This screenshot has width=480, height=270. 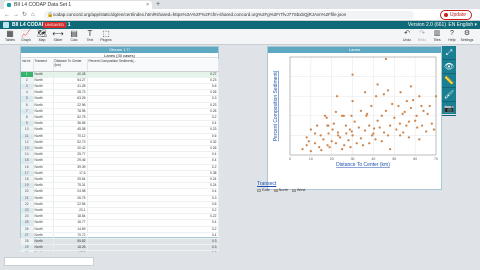 What do you see at coordinates (10, 37) in the screenshot?
I see `tables-button: ▦ Tables` at bounding box center [10, 37].